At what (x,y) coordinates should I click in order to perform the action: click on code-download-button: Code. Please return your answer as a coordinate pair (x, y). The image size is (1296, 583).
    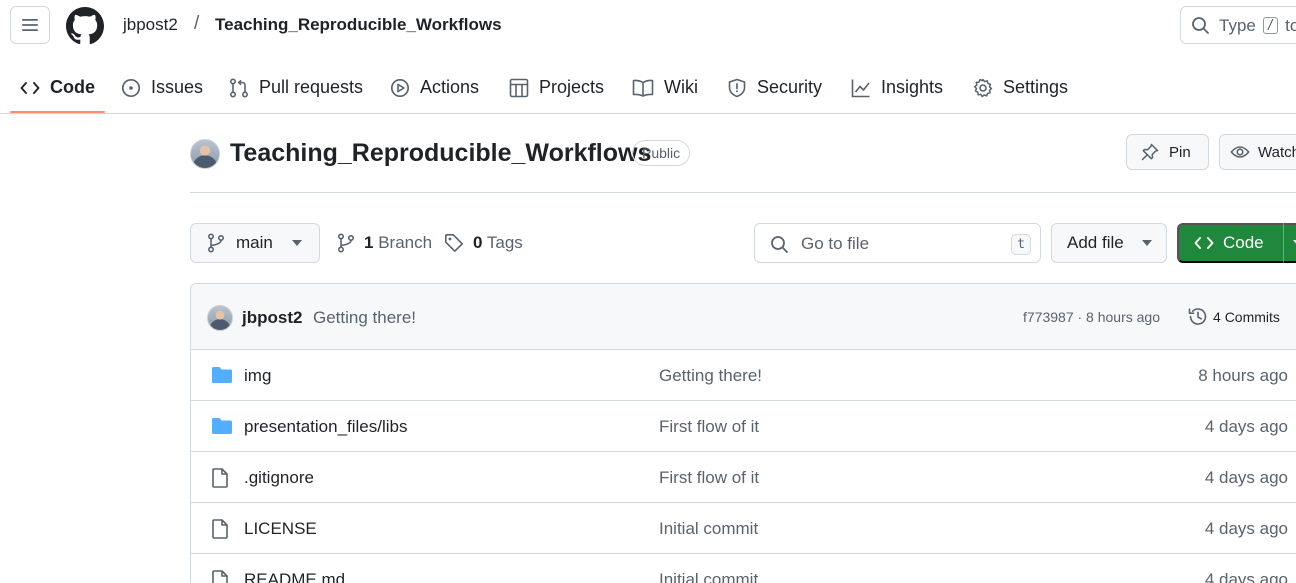
    Looking at the image, I should click on (1236, 243).